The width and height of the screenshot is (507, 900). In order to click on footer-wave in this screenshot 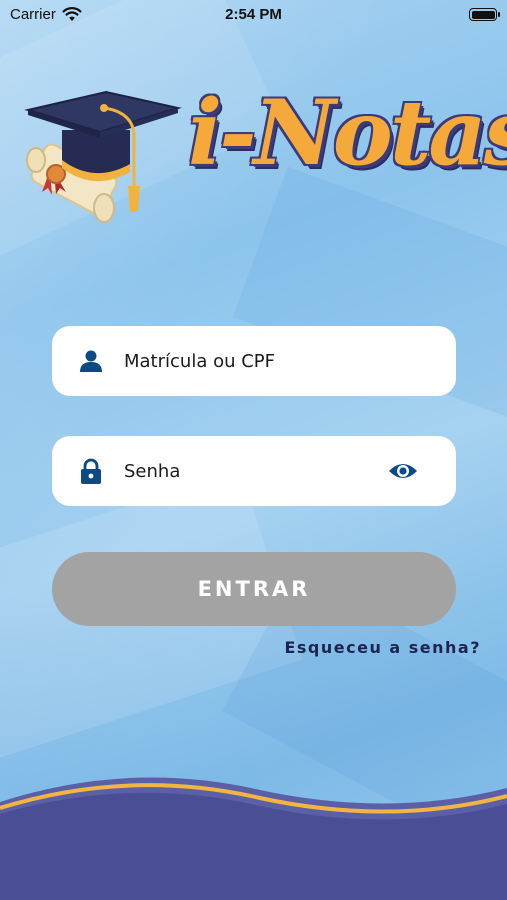, I will do `click(253, 838)`.